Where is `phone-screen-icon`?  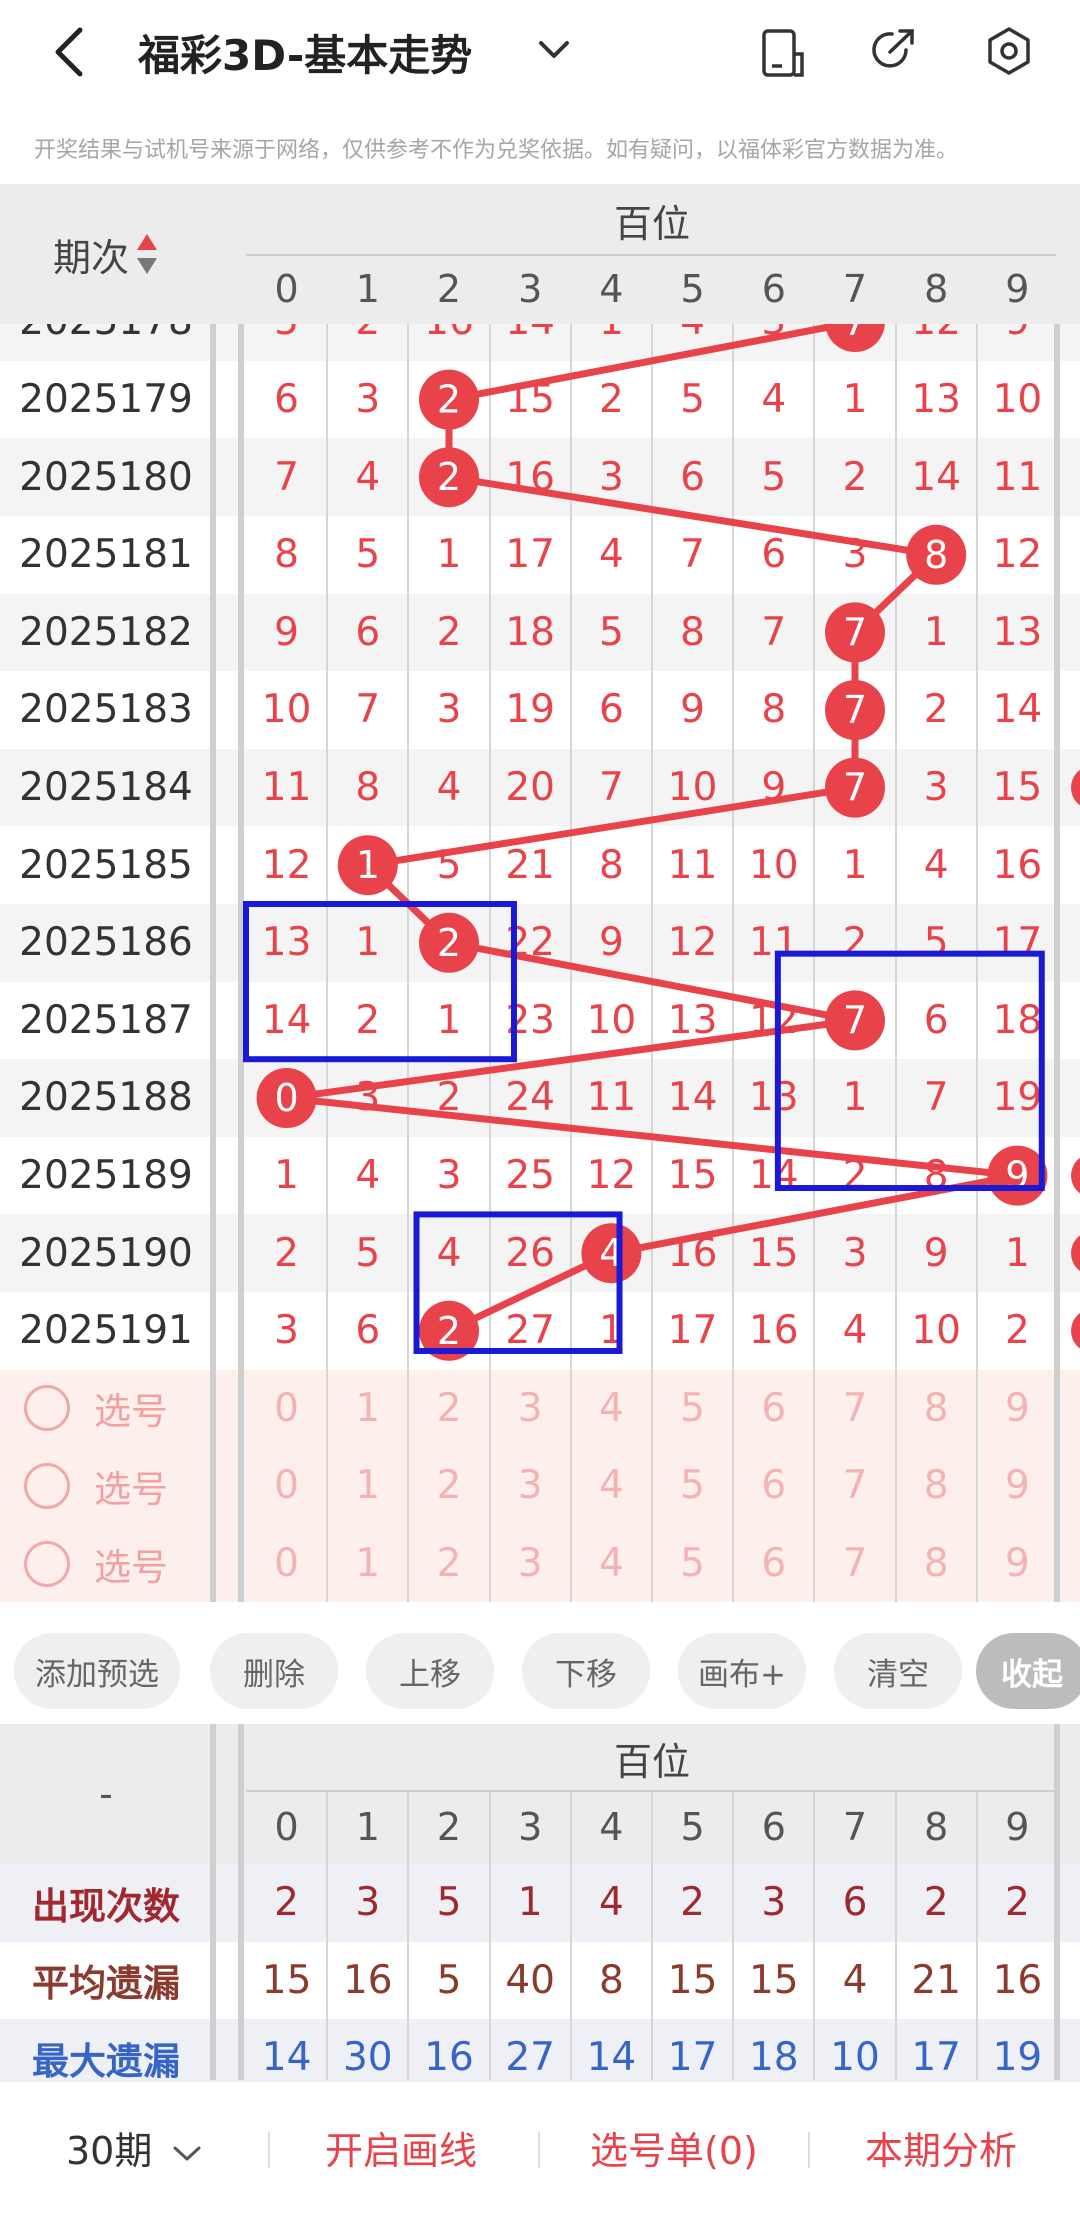 phone-screen-icon is located at coordinates (783, 53).